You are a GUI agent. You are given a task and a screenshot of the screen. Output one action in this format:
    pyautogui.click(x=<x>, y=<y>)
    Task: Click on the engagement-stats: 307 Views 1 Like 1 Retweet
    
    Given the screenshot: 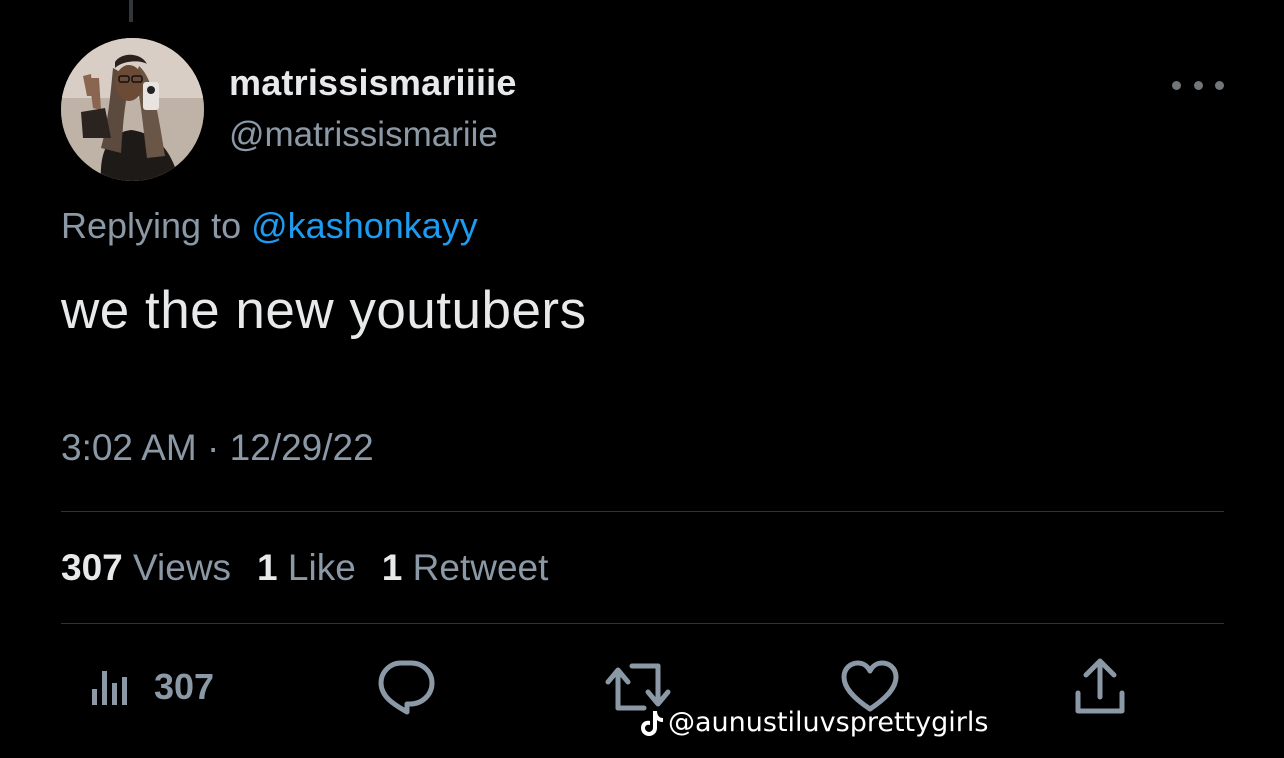 What is the action you would take?
    pyautogui.click(x=304, y=568)
    